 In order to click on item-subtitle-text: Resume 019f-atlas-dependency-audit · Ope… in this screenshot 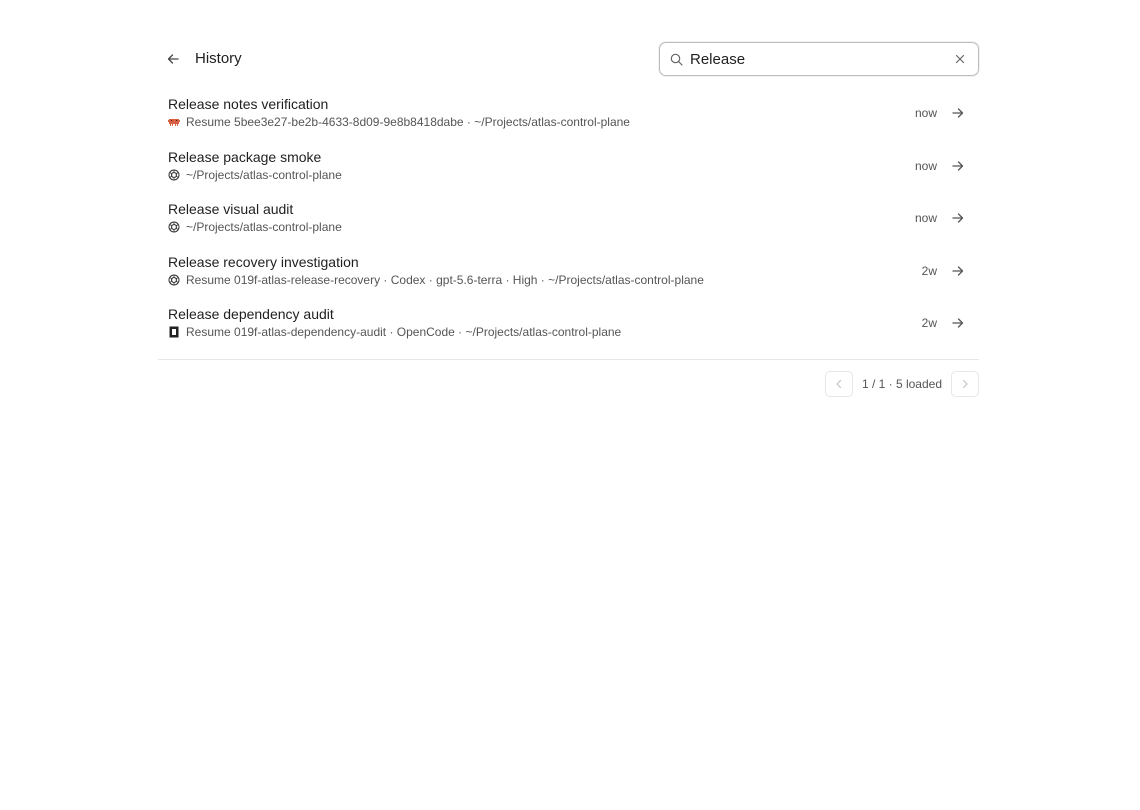, I will do `click(404, 332)`.